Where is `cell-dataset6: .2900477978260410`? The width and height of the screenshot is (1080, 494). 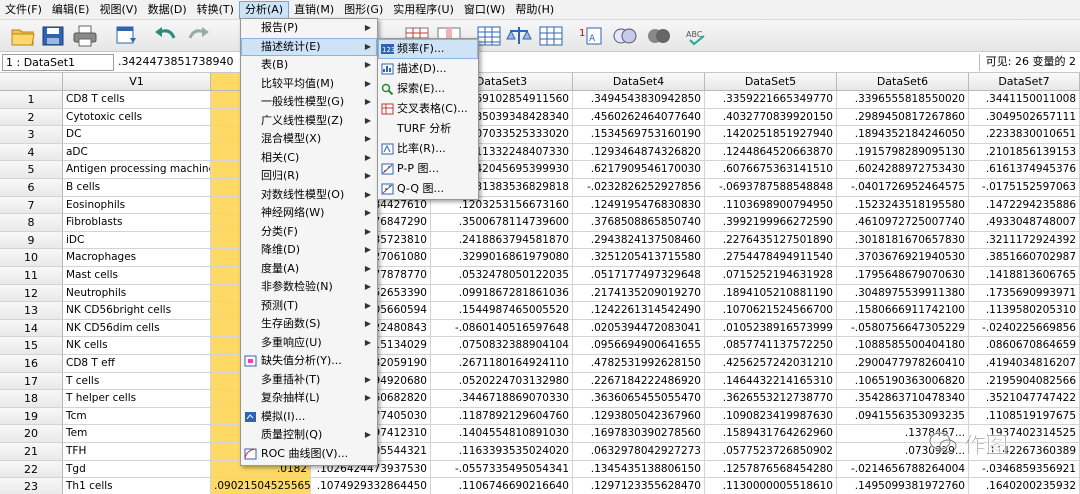
cell-dataset6: .2900477978260410 is located at coordinates (903, 364).